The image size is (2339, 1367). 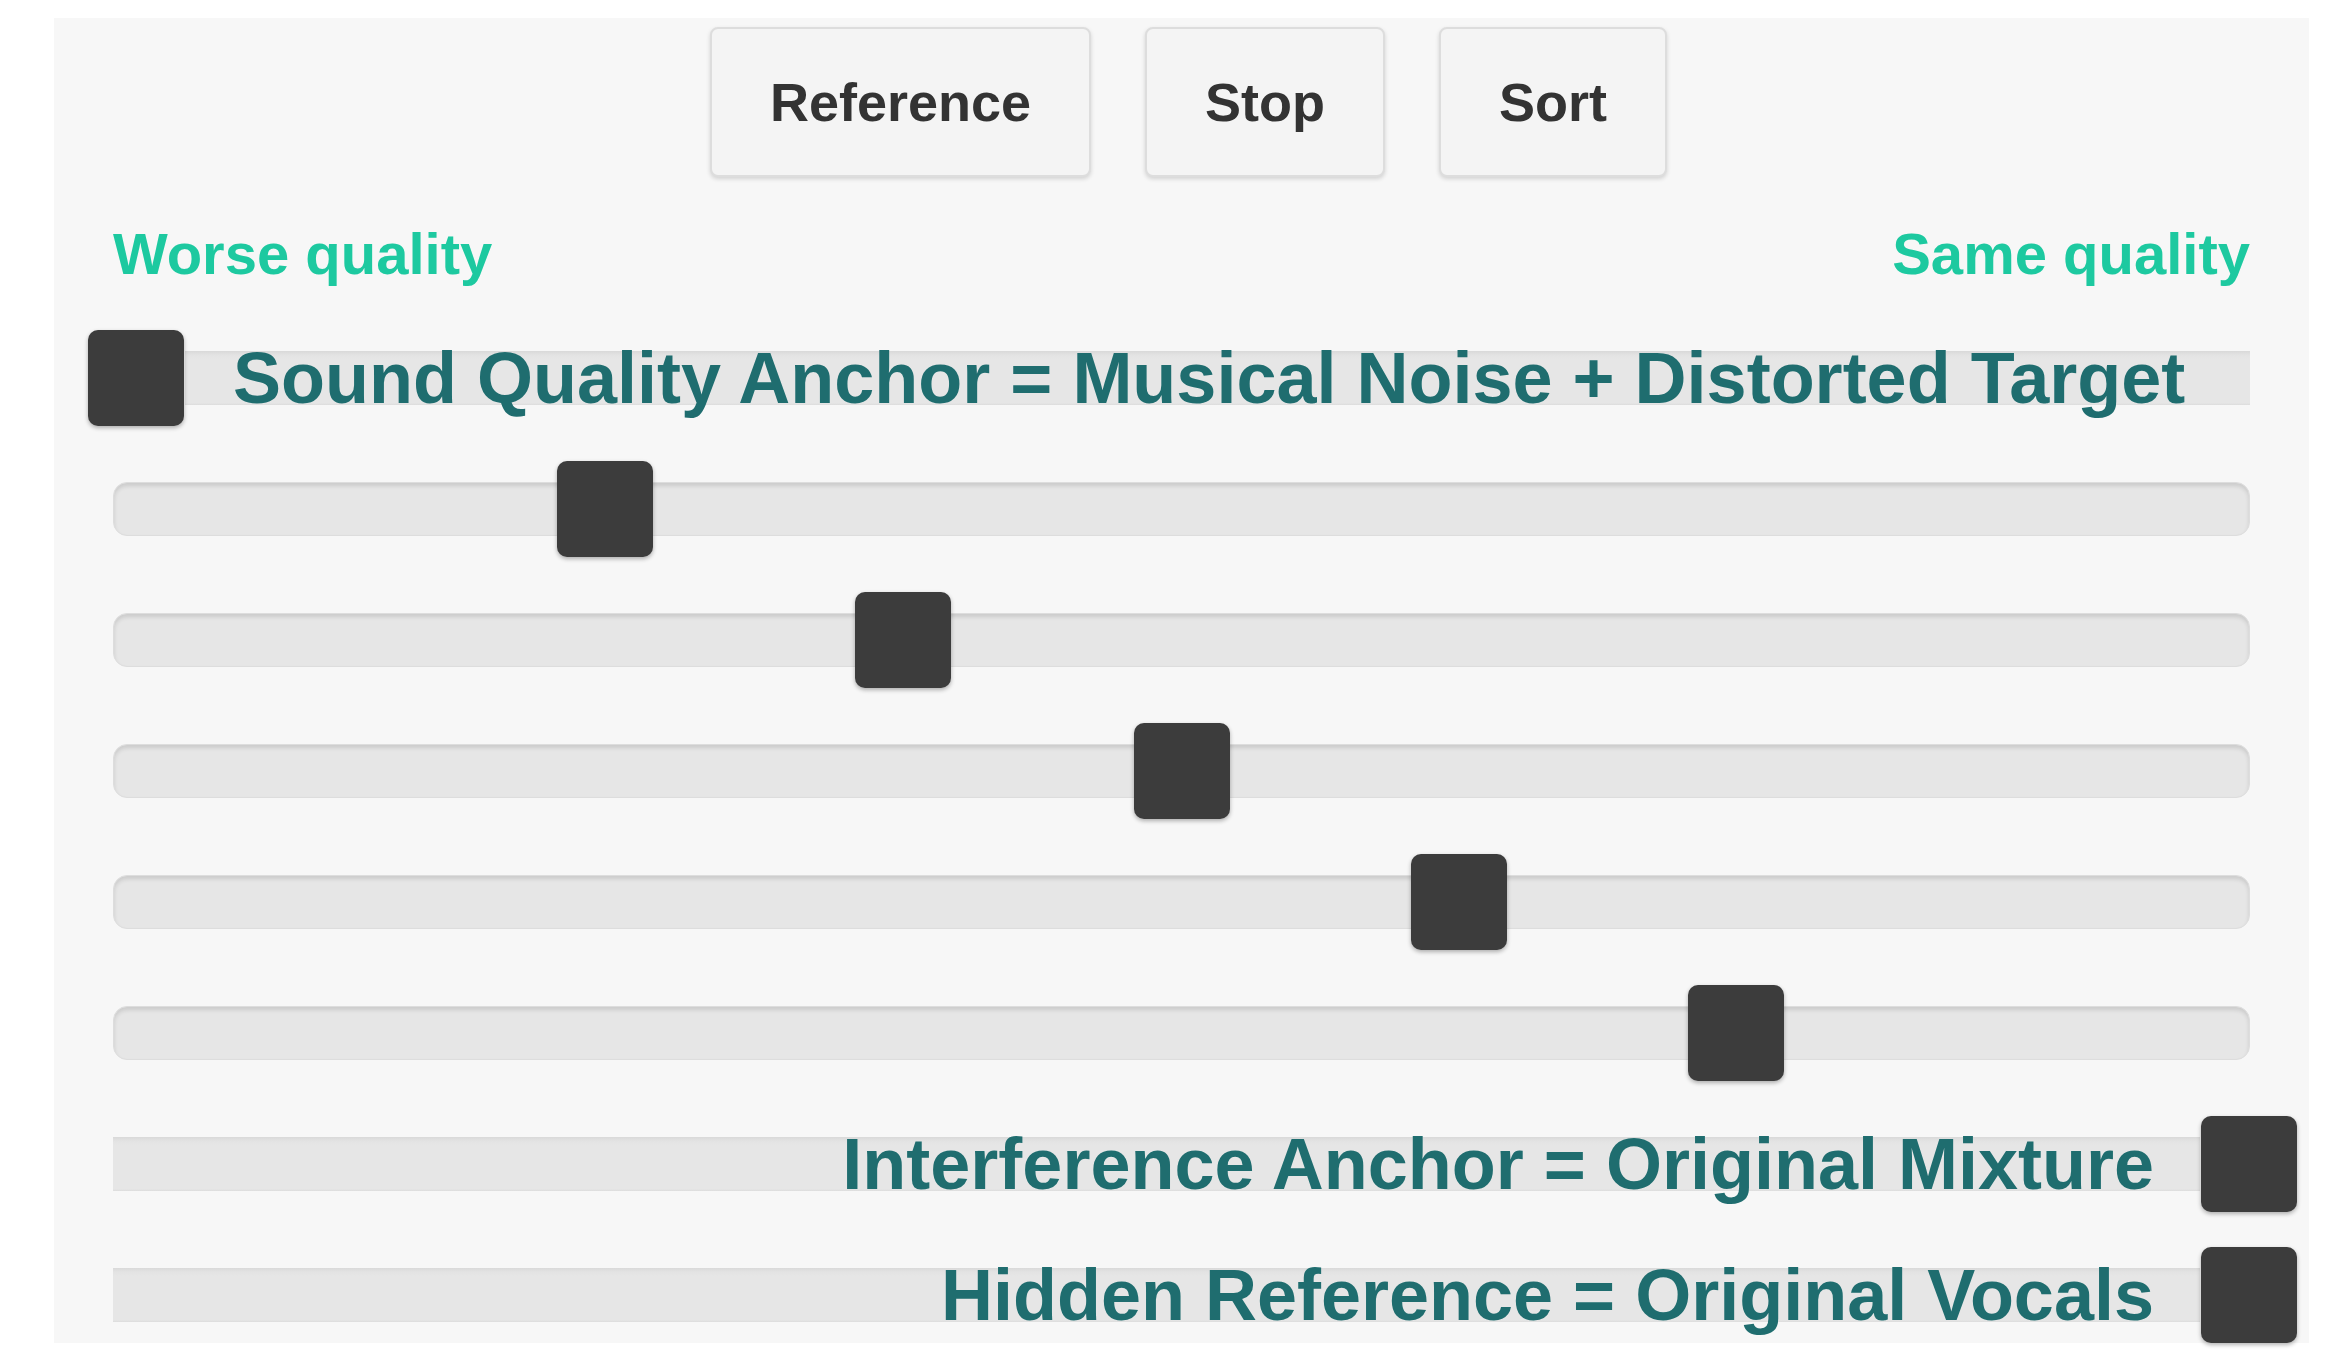 I want to click on scale-min-label: Worse quality, so click(x=303, y=254).